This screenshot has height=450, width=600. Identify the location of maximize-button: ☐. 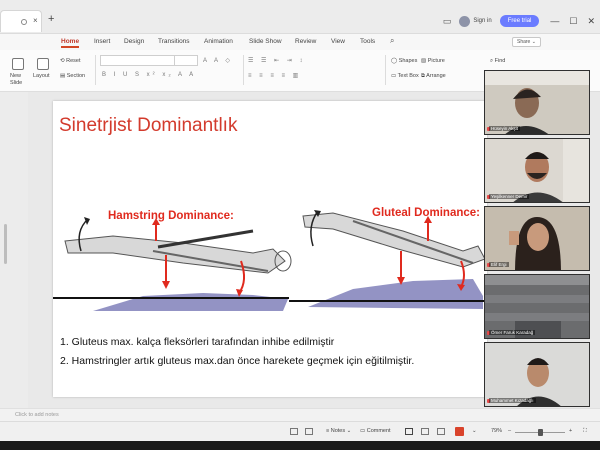
(573, 21).